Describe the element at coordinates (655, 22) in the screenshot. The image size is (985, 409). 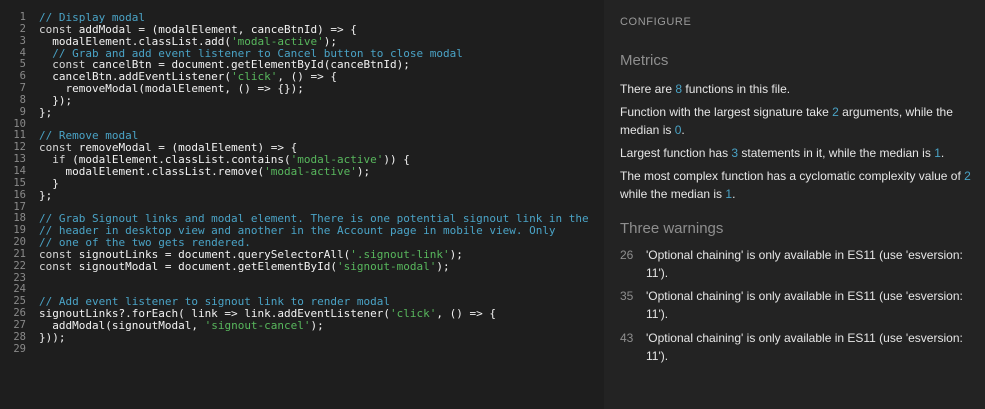
I see `configure-link: CONFIGURE` at that location.